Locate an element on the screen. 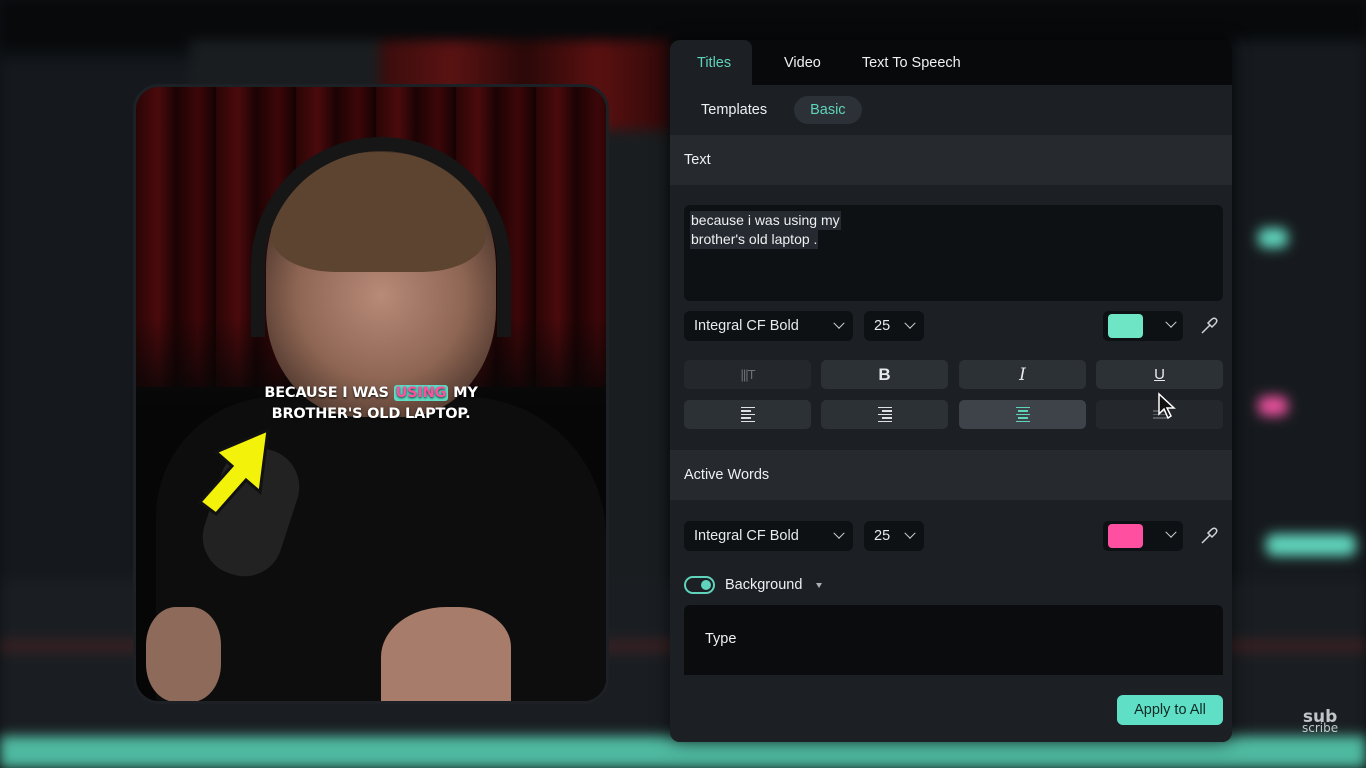  active-words-size-select: 25 is located at coordinates (894, 536).